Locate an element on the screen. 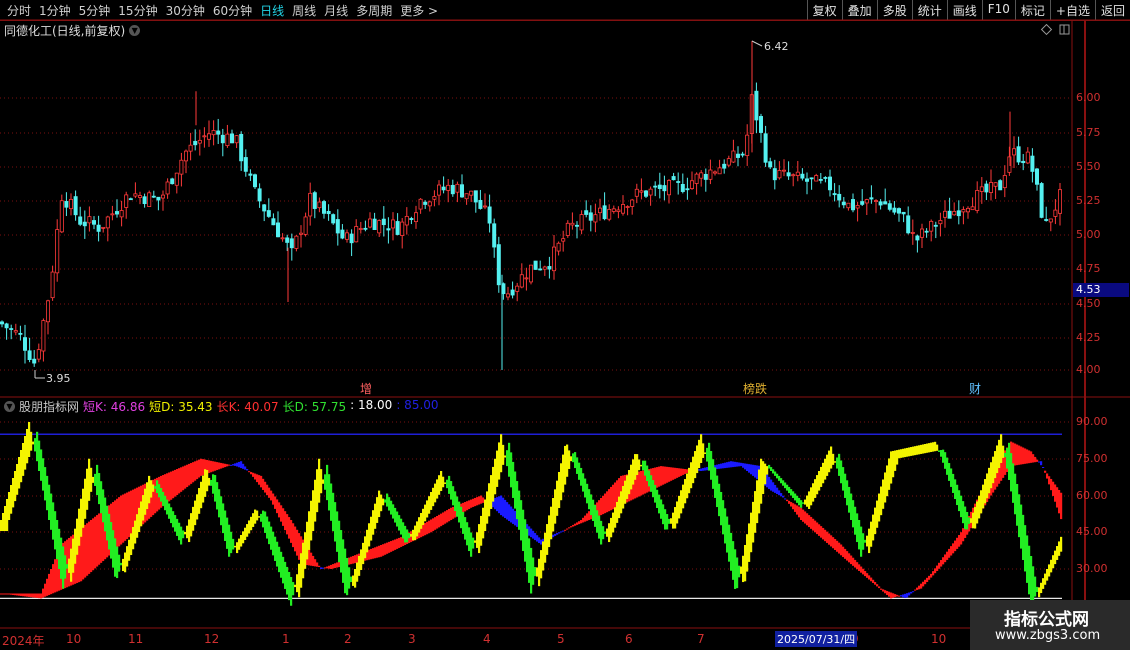  event-marker: 增 is located at coordinates (366, 388).